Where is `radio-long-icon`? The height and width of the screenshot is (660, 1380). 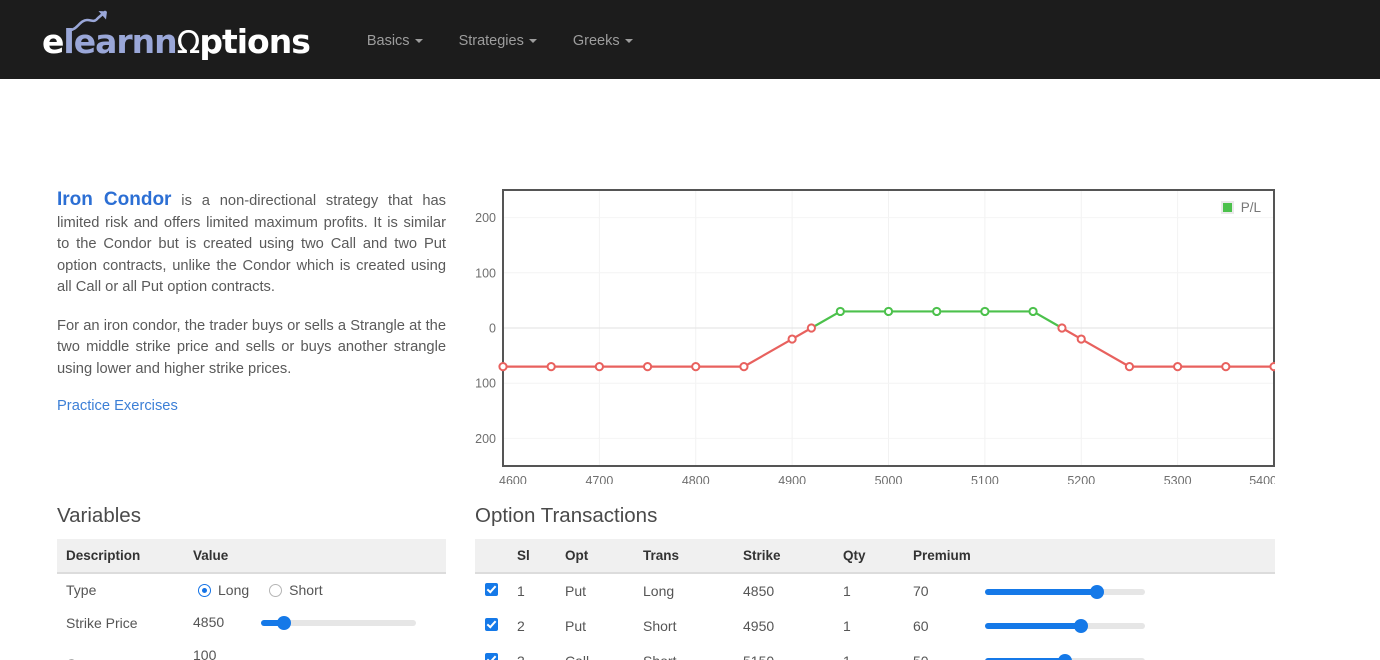 radio-long-icon is located at coordinates (204, 590).